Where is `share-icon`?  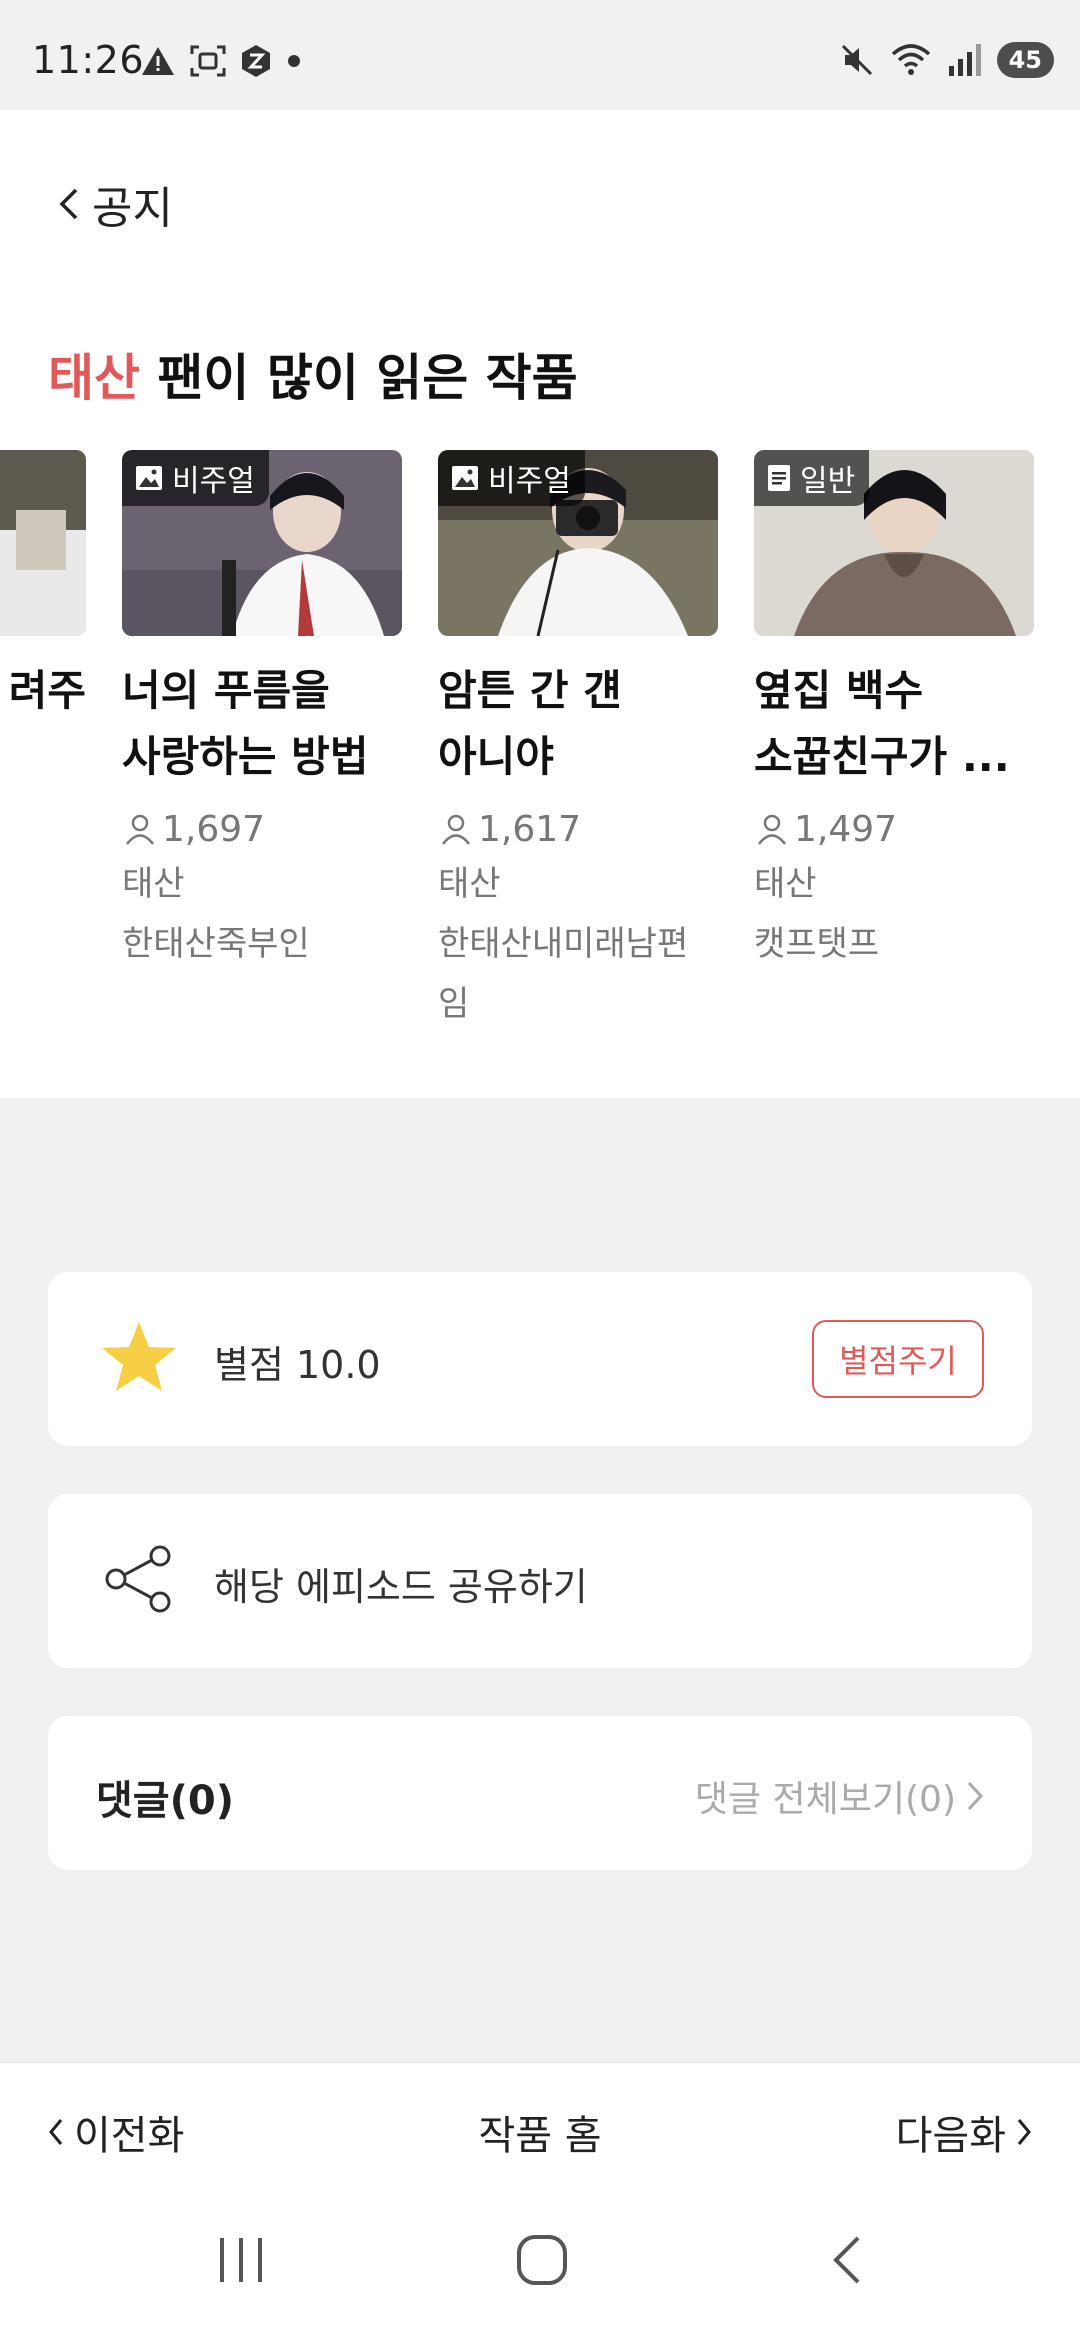
share-icon is located at coordinates (138, 1579).